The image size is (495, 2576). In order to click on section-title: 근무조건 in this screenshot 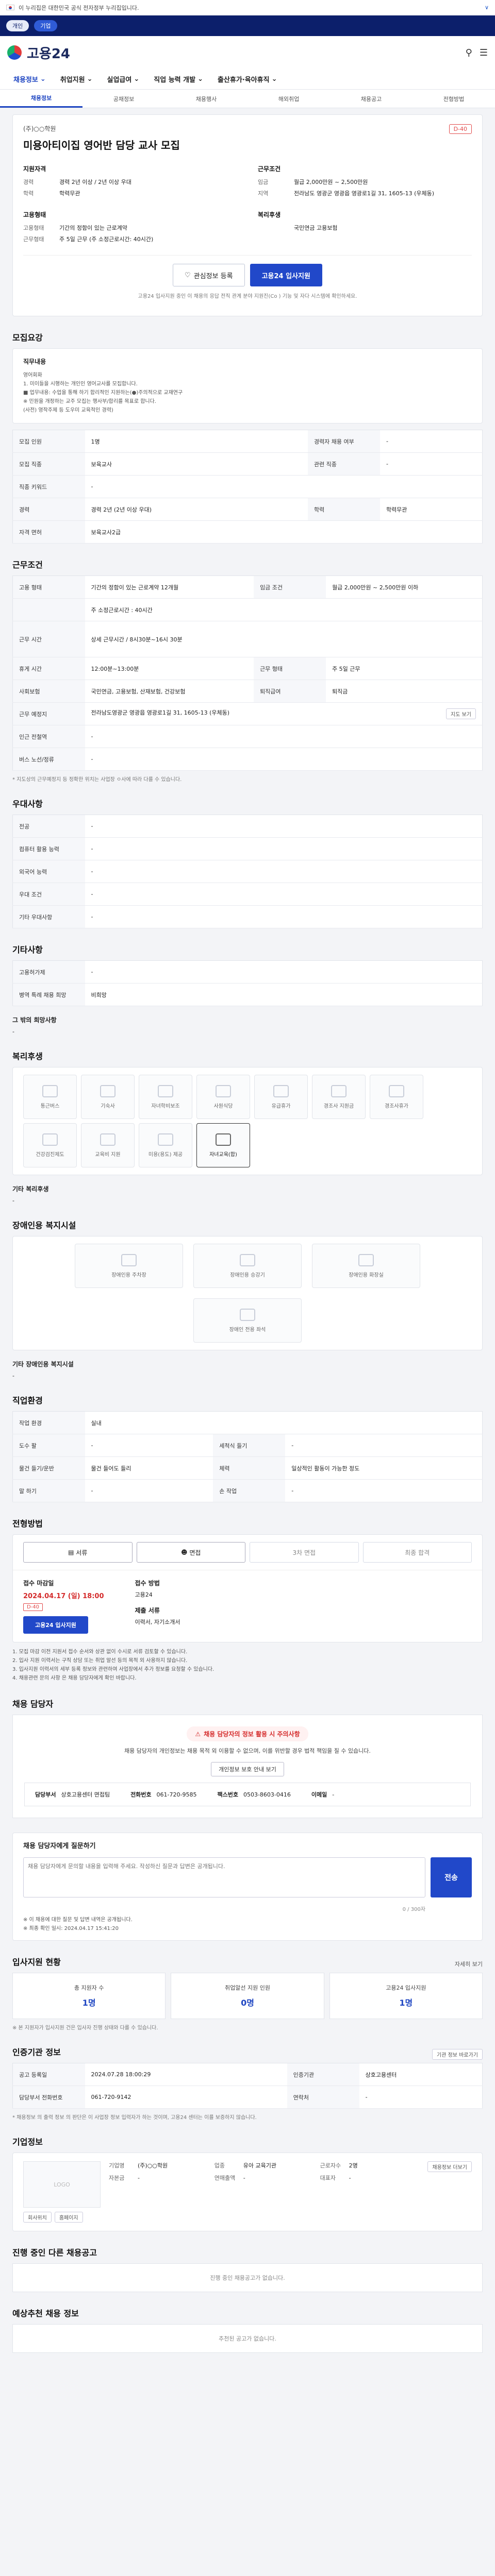, I will do `click(27, 565)`.